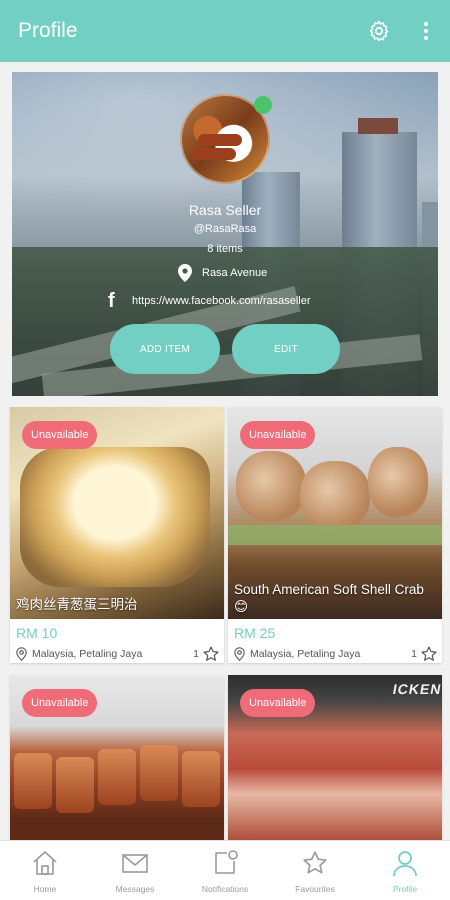  What do you see at coordinates (221, 301) in the screenshot?
I see `facebook-url-text: https://www.facebook.com/rasaseller` at bounding box center [221, 301].